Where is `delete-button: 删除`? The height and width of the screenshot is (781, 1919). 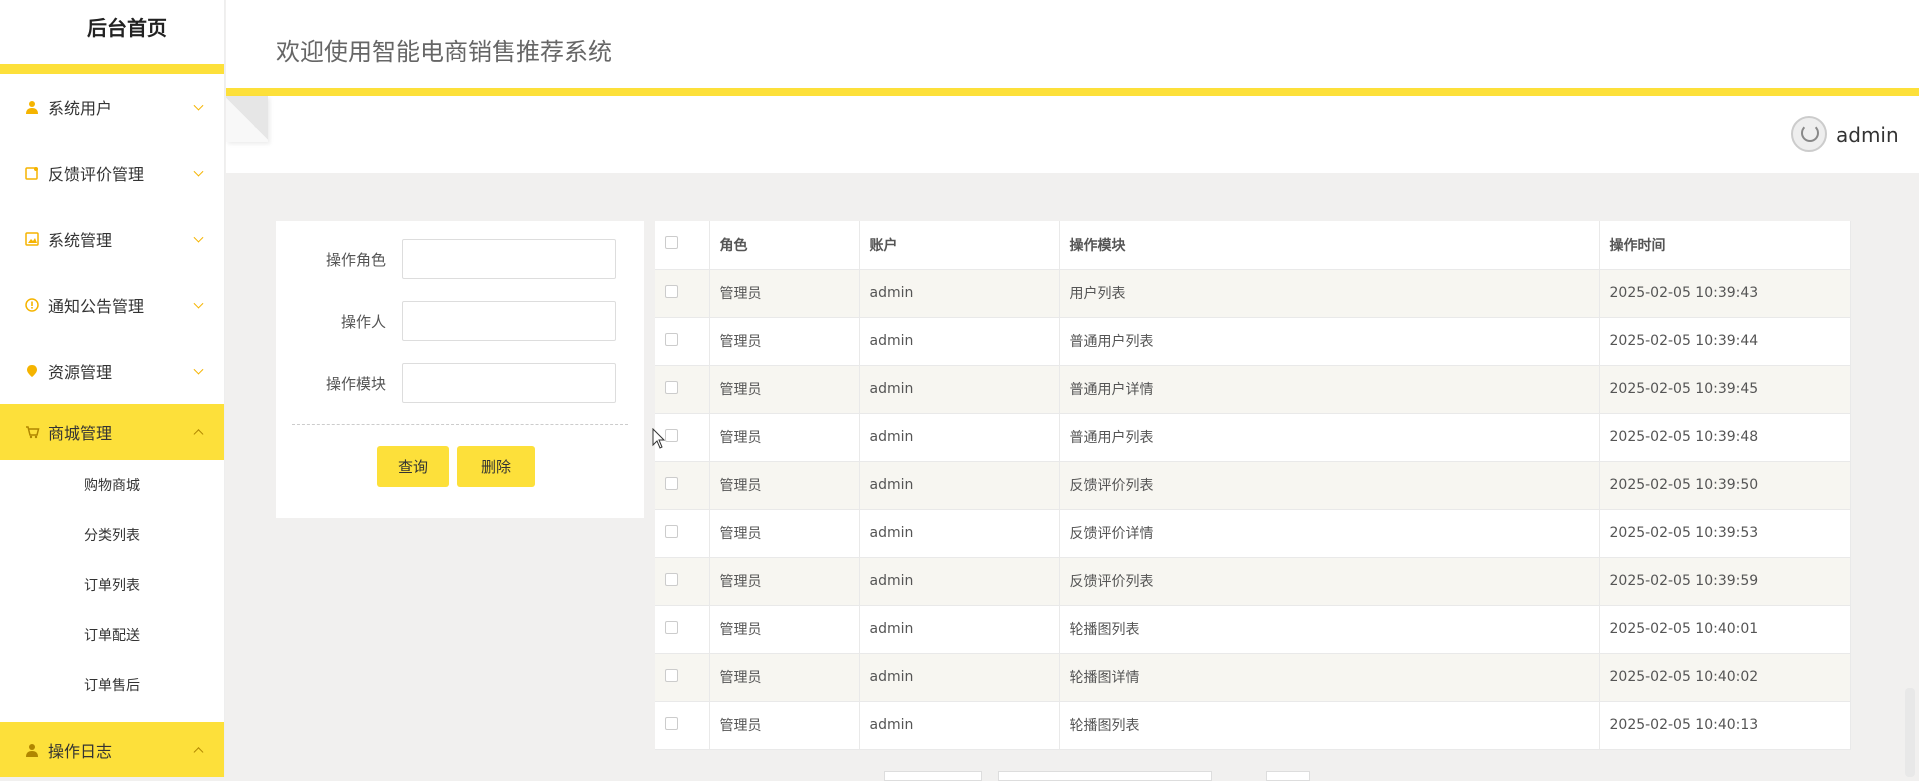
delete-button: 删除 is located at coordinates (496, 466).